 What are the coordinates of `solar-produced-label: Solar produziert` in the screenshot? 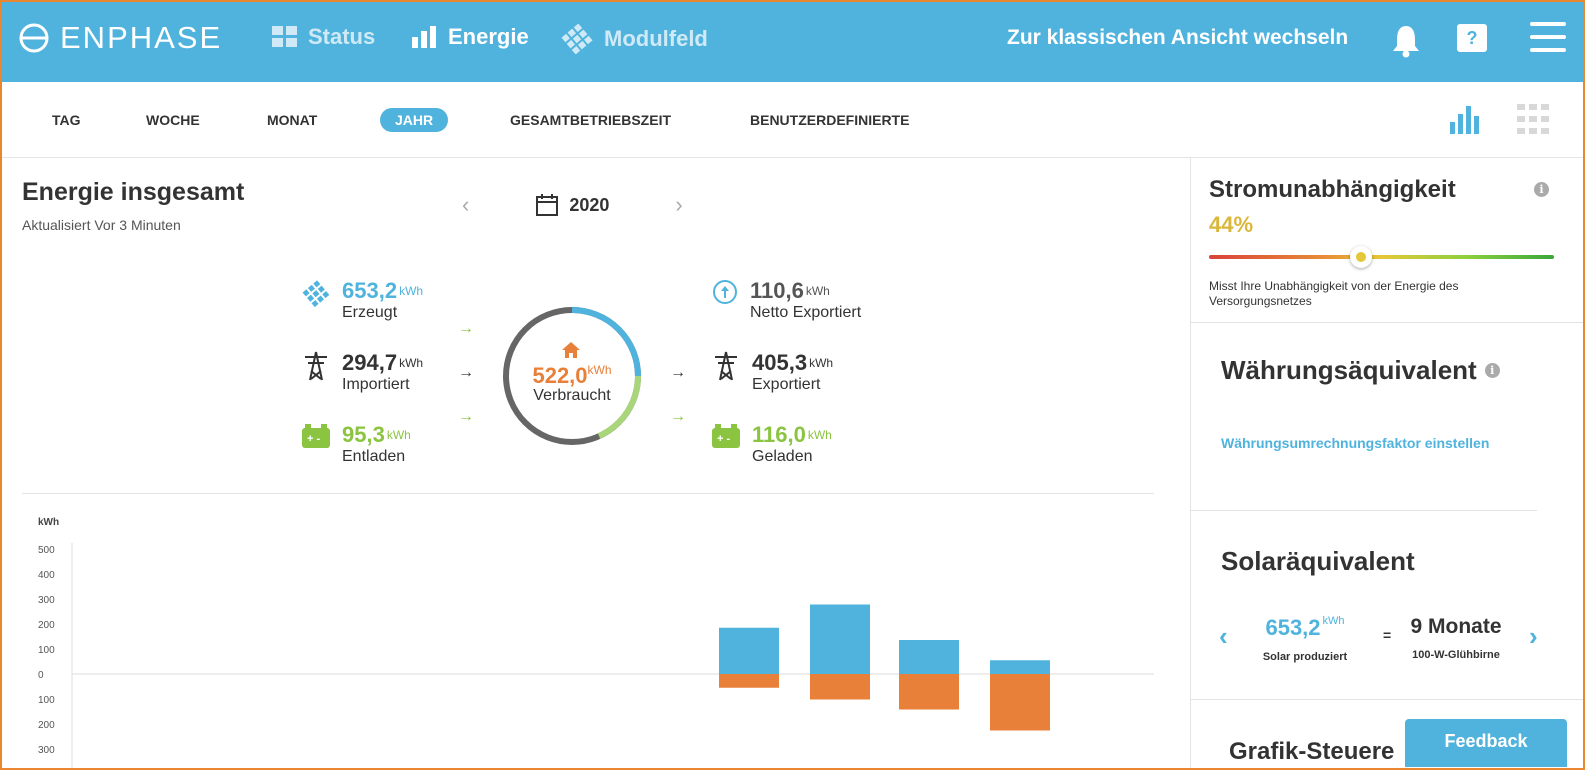 It's located at (1305, 657).